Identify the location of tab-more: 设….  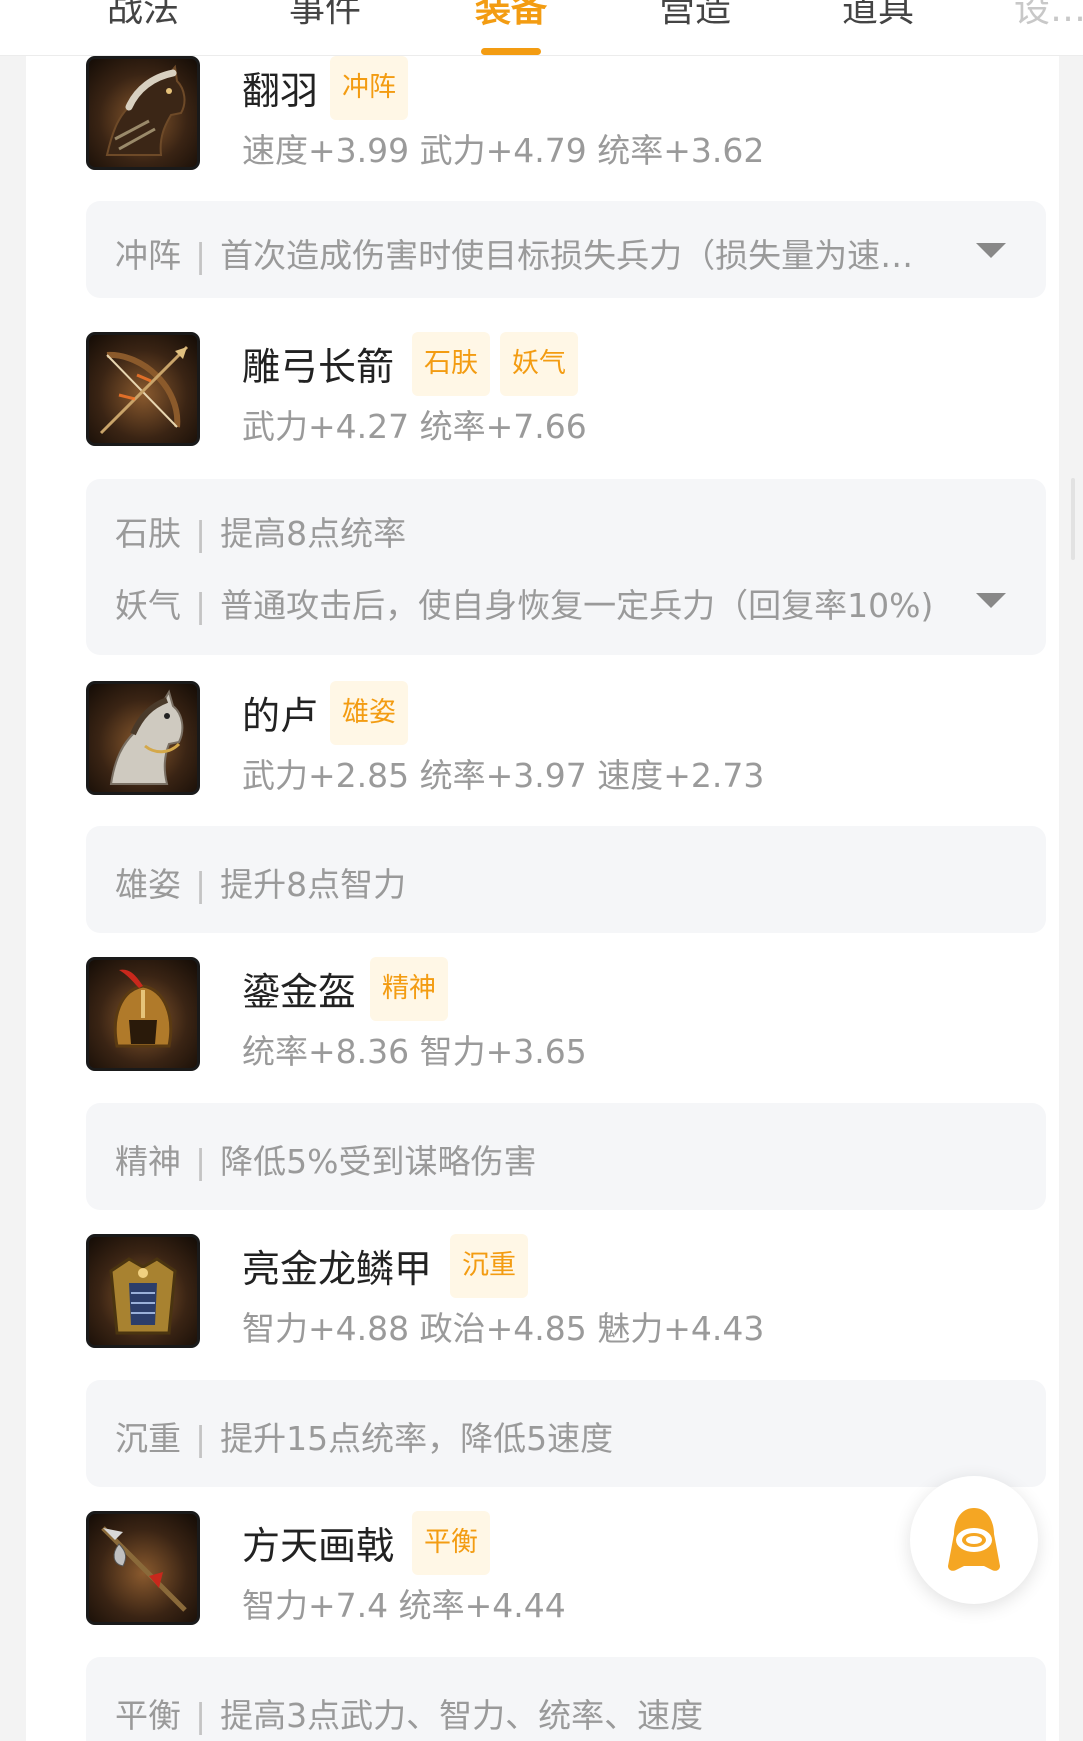
(1048, 16).